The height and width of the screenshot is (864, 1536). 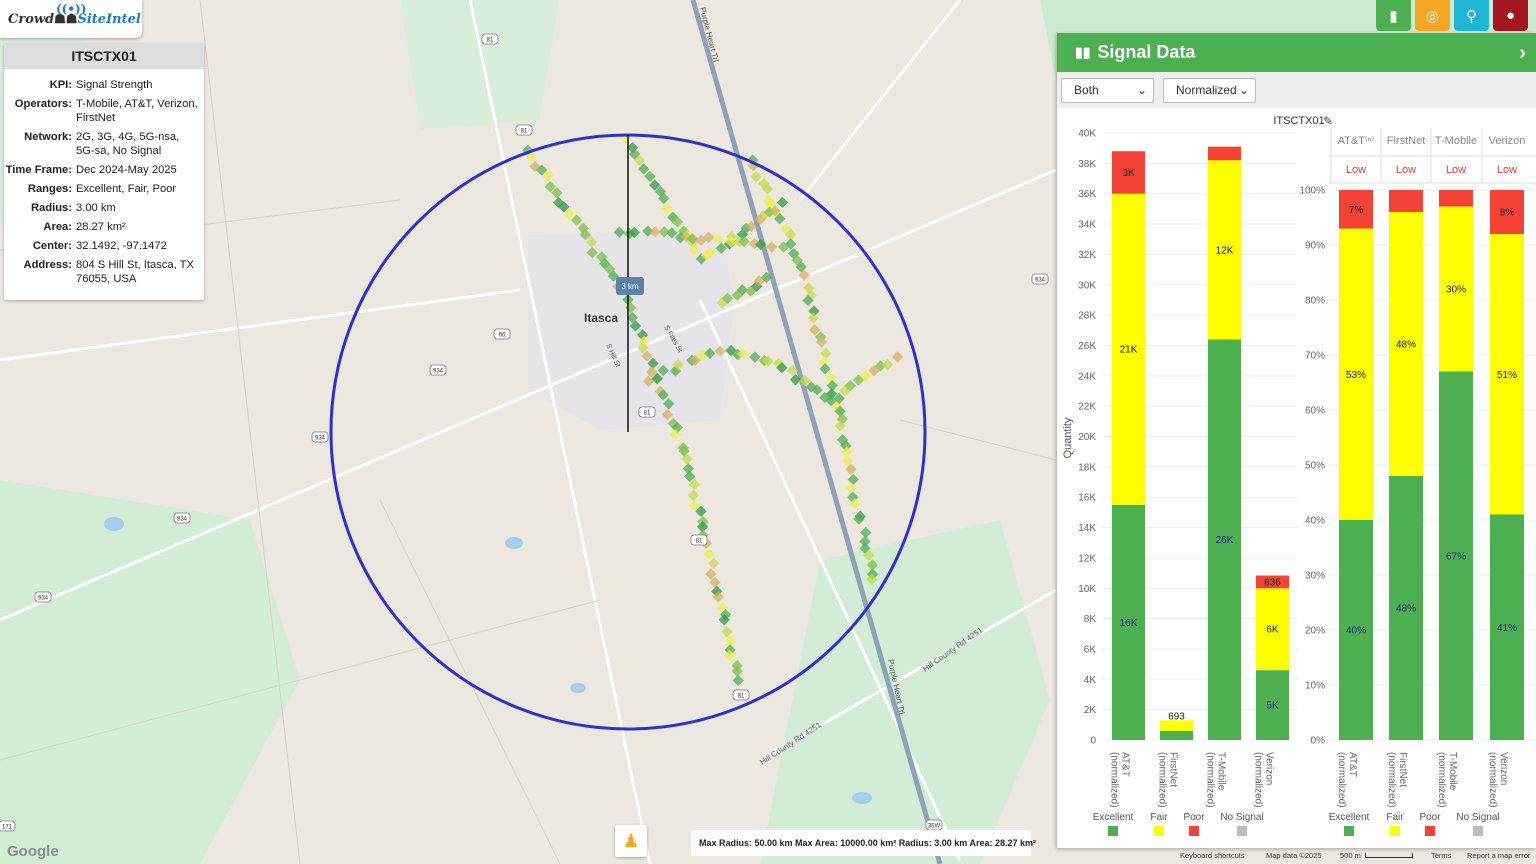 What do you see at coordinates (1471, 15) in the screenshot?
I see `pin-button: ⚲` at bounding box center [1471, 15].